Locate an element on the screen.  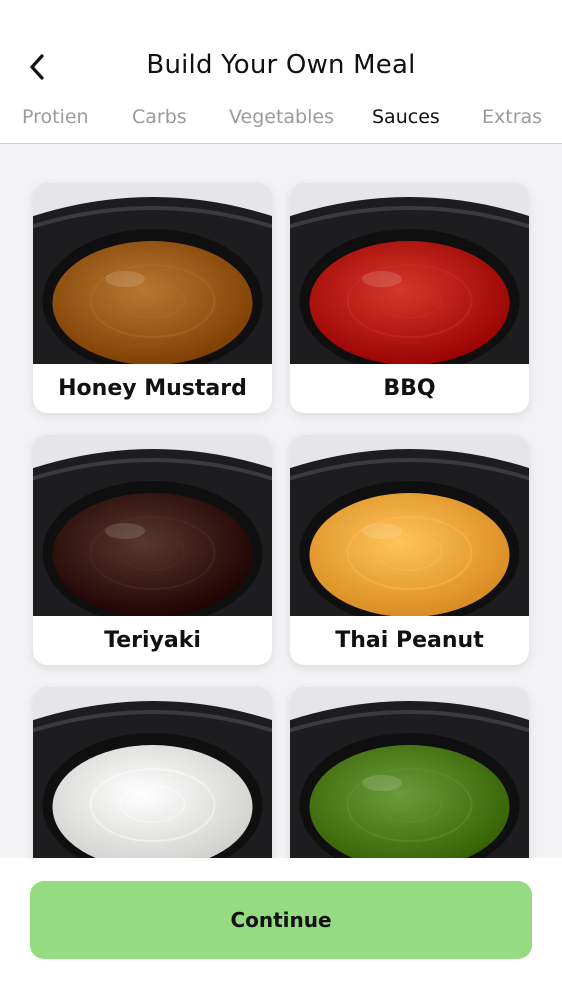
sauce-name: Teriyaki is located at coordinates (152, 640).